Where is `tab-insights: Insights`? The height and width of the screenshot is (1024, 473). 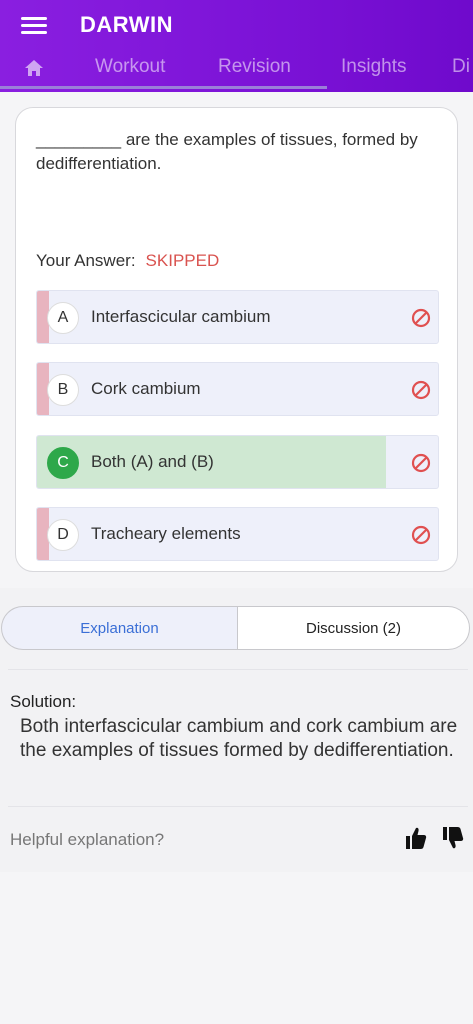
tab-insights: Insights is located at coordinates (373, 67).